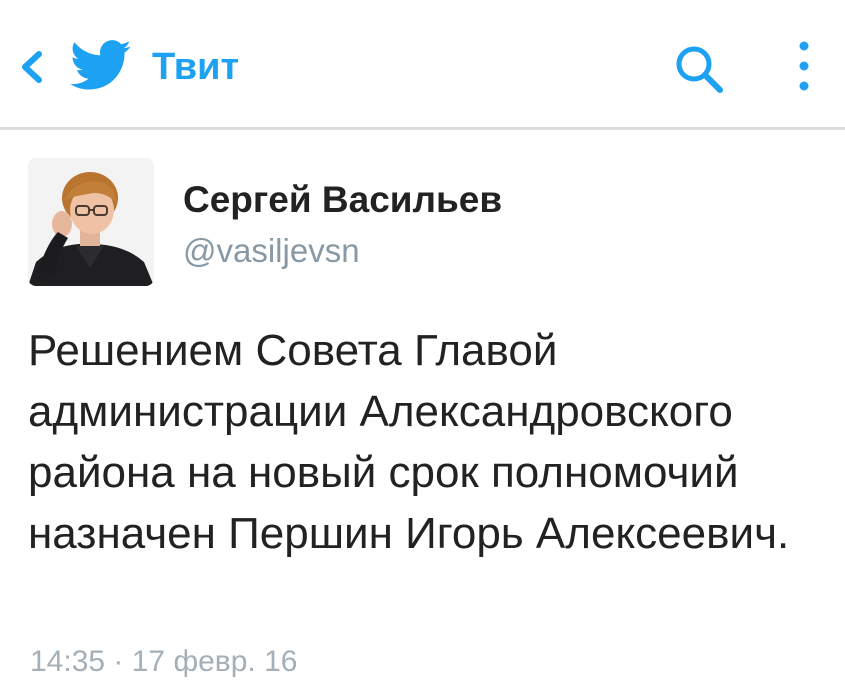  What do you see at coordinates (196, 67) in the screenshot?
I see `screen-title: Твит` at bounding box center [196, 67].